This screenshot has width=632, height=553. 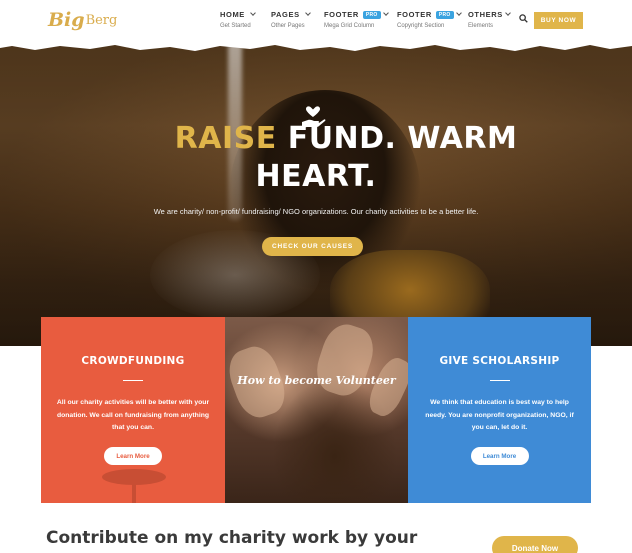 What do you see at coordinates (225, 138) in the screenshot?
I see `hero-title-highlight: RAISE` at bounding box center [225, 138].